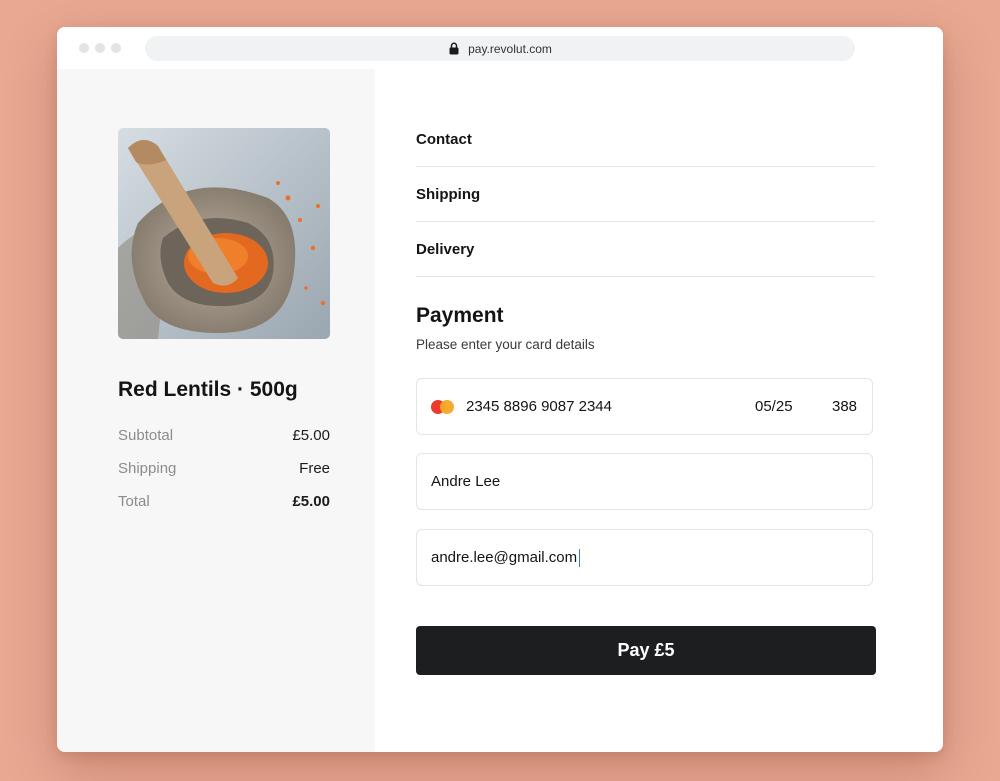  Describe the element at coordinates (134, 501) in the screenshot. I see `summary-label: Total` at that location.